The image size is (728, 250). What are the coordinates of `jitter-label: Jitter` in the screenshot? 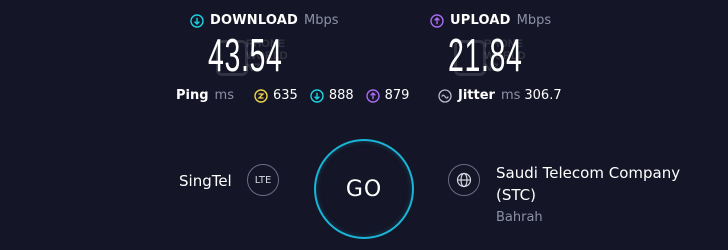 It's located at (476, 95).